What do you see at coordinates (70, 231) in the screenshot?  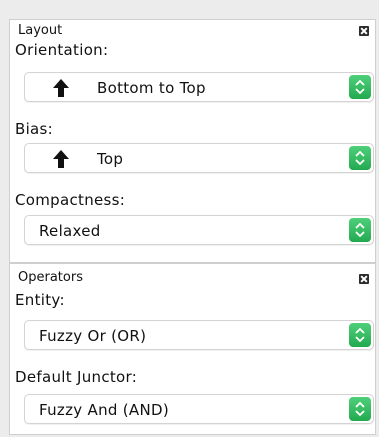 I see `compactness-value: Relaxed` at bounding box center [70, 231].